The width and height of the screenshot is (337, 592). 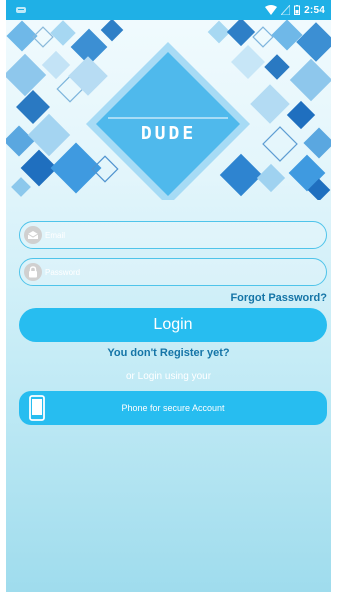 I want to click on lock-icon, so click(x=33, y=272).